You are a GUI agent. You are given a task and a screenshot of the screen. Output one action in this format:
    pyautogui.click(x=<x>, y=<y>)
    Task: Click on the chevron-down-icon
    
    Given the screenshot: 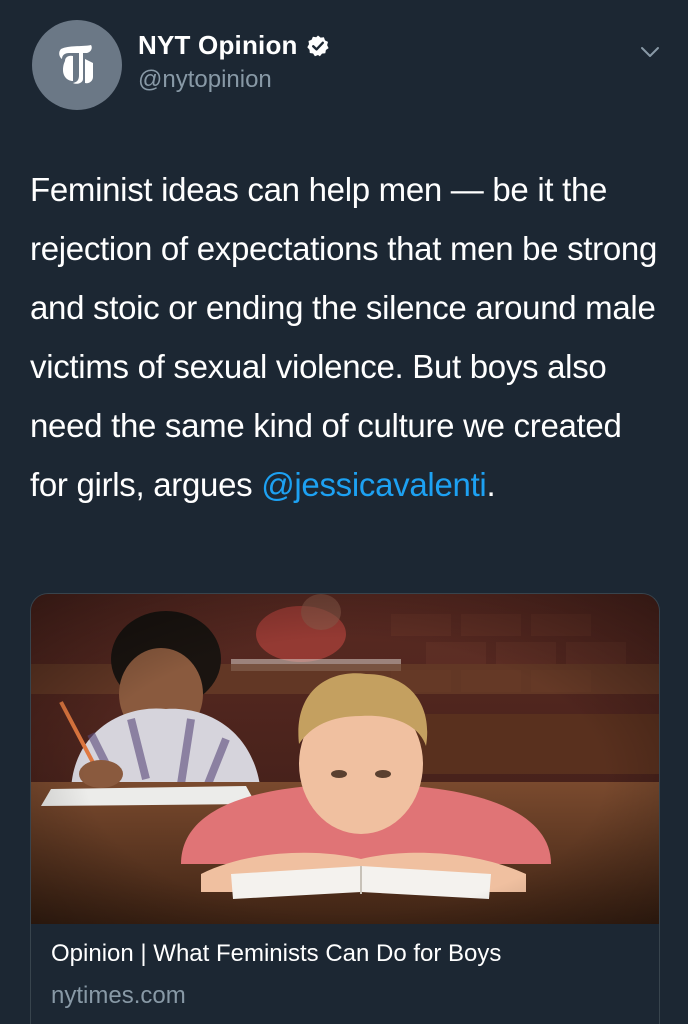 What is the action you would take?
    pyautogui.click(x=650, y=52)
    